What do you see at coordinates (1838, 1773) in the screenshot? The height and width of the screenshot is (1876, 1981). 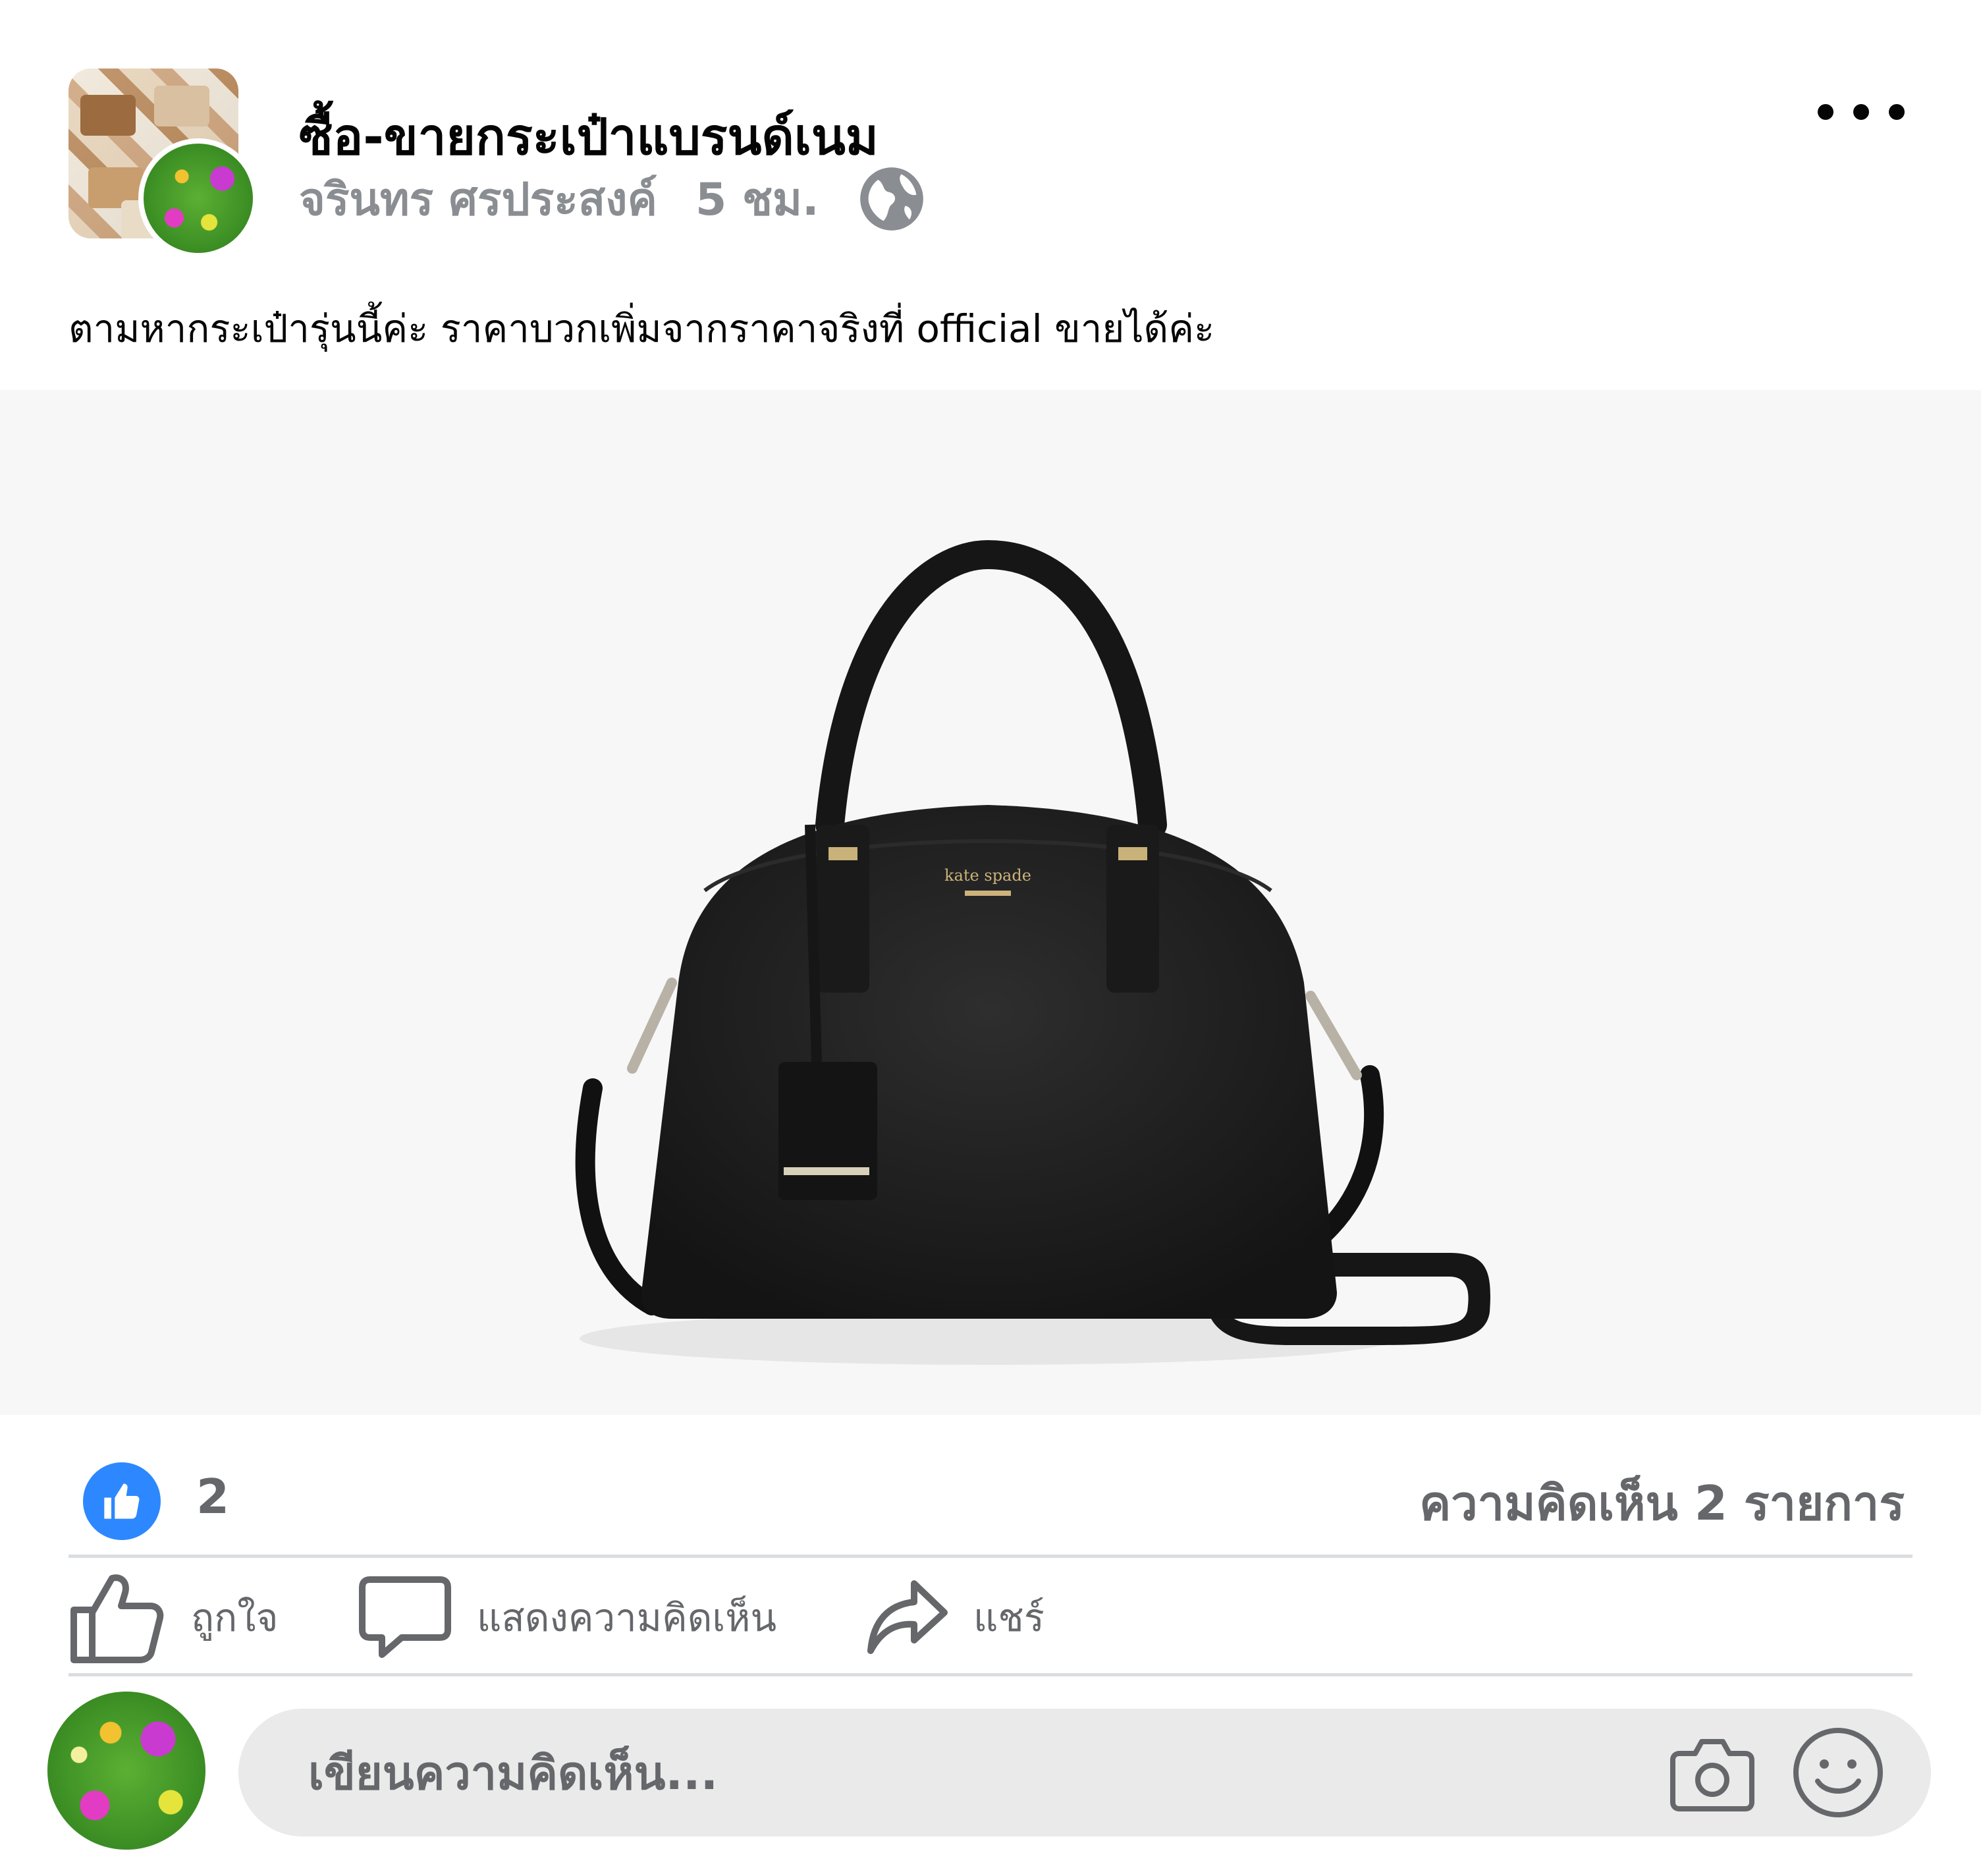 I see `emoji-icon` at bounding box center [1838, 1773].